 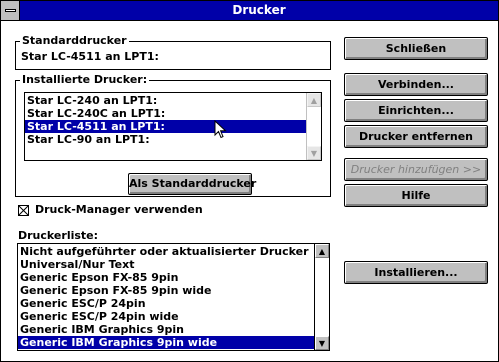 I want to click on printer-list-scrollbar: ▲ ▼, so click(x=321, y=297).